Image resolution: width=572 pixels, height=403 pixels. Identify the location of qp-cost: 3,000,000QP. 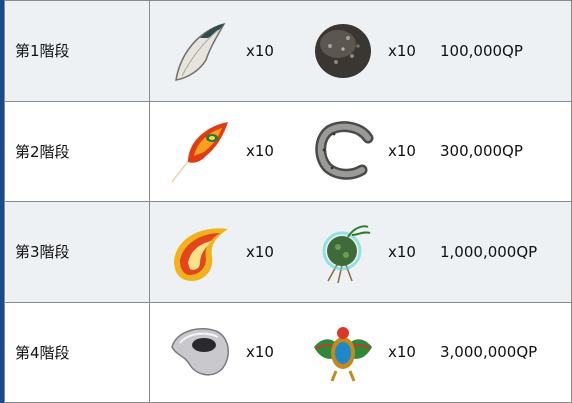
(489, 352).